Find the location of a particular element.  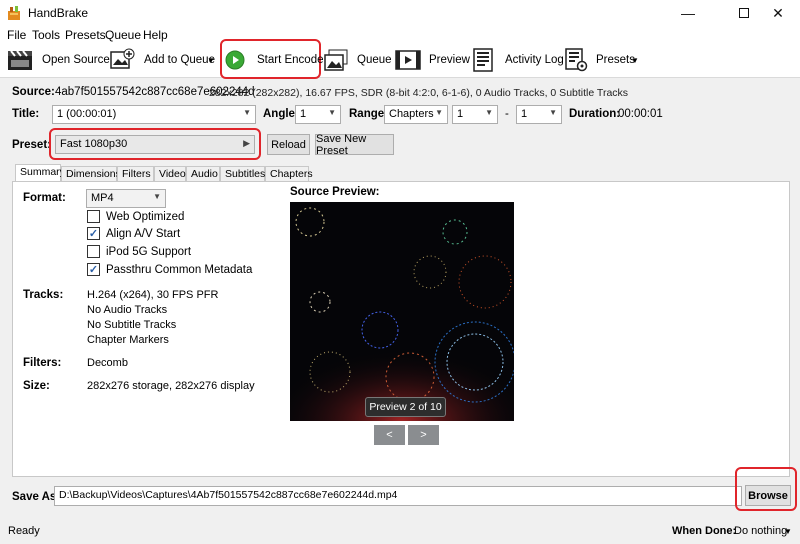

format-label: Format: is located at coordinates (44, 198).